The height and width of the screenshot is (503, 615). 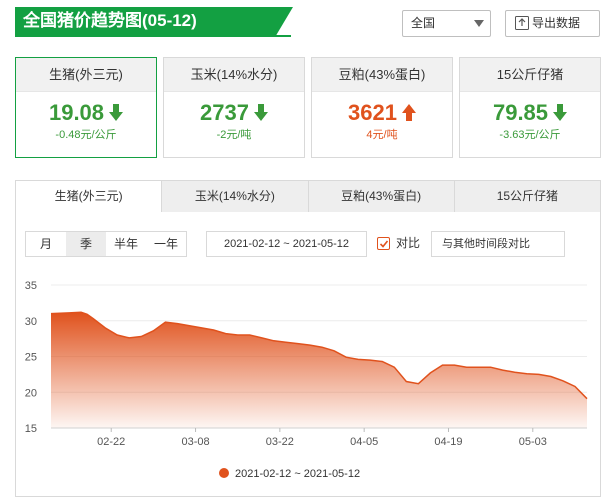 What do you see at coordinates (235, 196) in the screenshot?
I see `tab-corn: 玉米(14%水分)` at bounding box center [235, 196].